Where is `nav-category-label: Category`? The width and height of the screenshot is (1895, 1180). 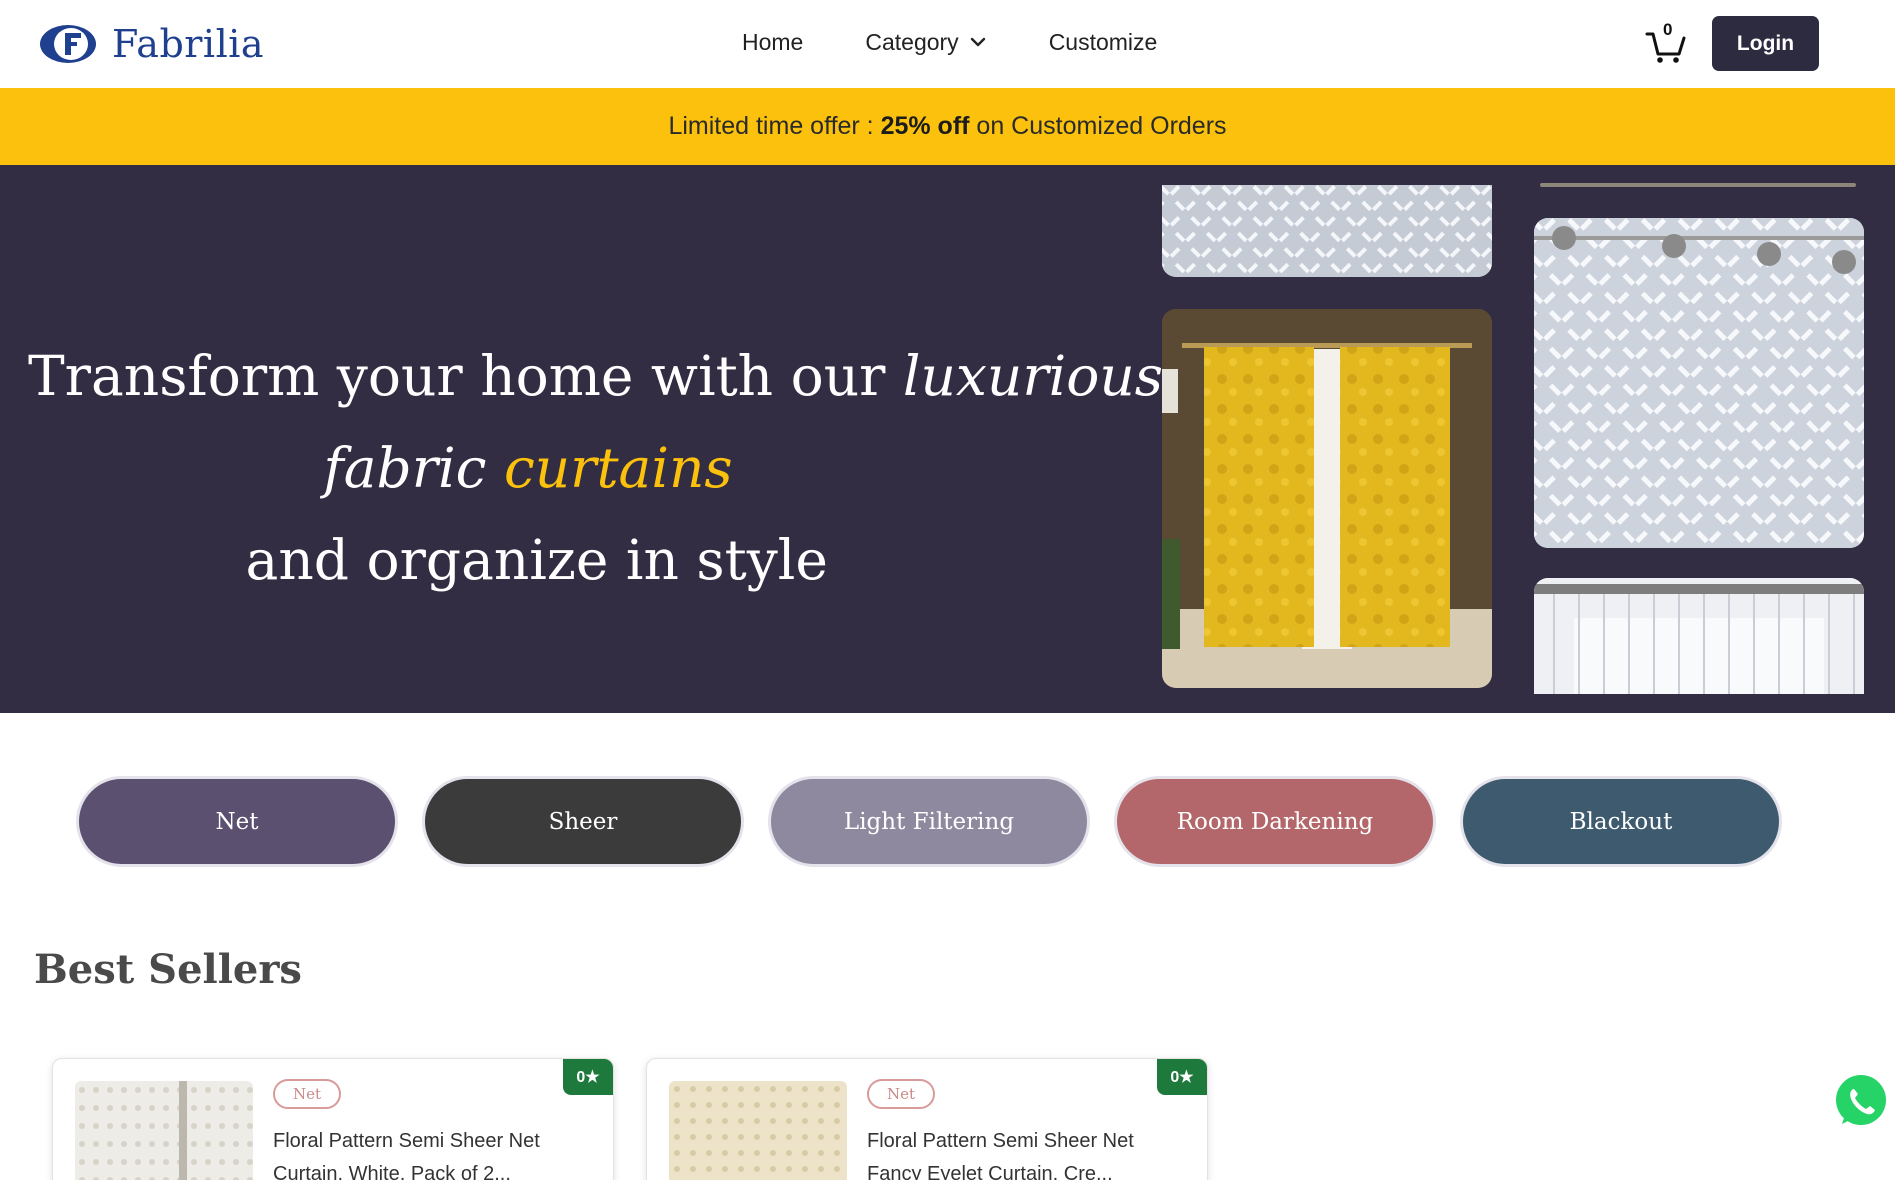 nav-category-label: Category is located at coordinates (912, 41).